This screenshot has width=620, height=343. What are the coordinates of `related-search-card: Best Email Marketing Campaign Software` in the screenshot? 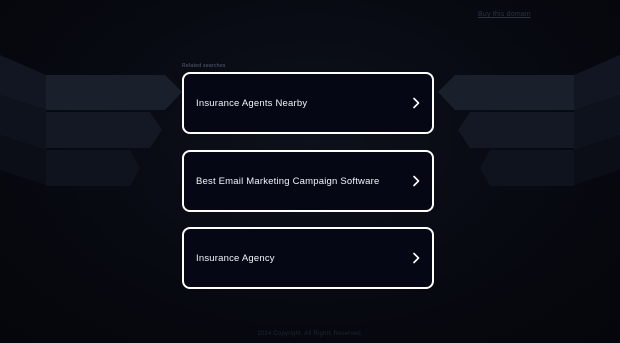 It's located at (308, 181).